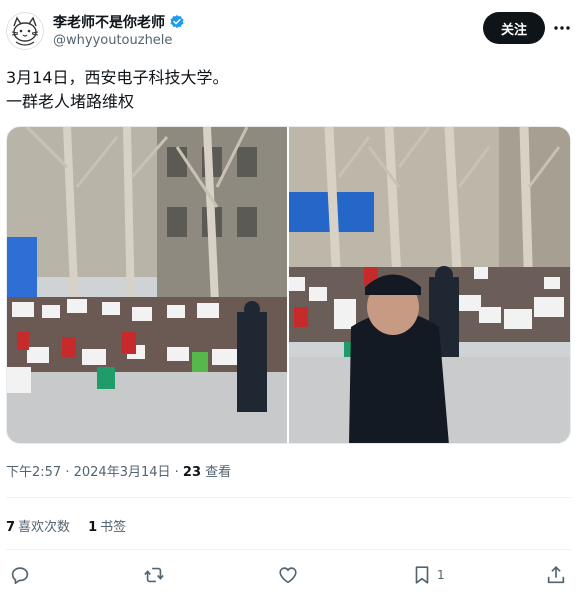  I want to click on bookmark-button: 1, so click(428, 575).